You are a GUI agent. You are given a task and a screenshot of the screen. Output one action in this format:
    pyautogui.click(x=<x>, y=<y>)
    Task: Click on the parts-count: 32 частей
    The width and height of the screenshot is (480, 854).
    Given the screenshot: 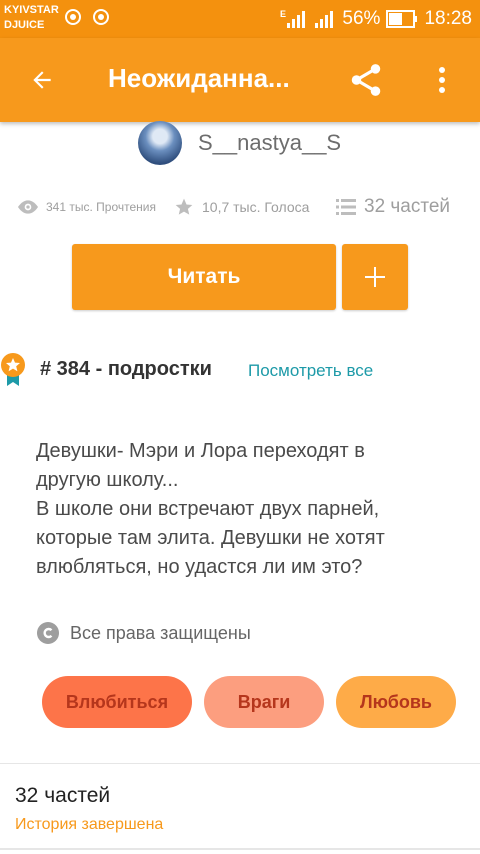 What is the action you would take?
    pyautogui.click(x=407, y=206)
    